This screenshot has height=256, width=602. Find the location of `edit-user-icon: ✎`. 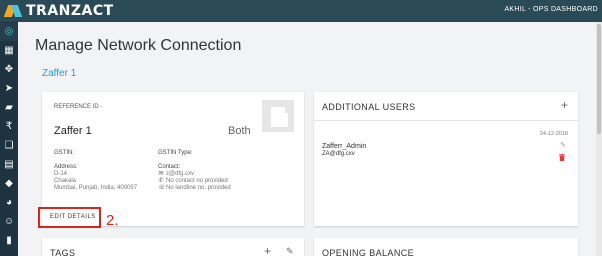

edit-user-icon: ✎ is located at coordinates (563, 145).